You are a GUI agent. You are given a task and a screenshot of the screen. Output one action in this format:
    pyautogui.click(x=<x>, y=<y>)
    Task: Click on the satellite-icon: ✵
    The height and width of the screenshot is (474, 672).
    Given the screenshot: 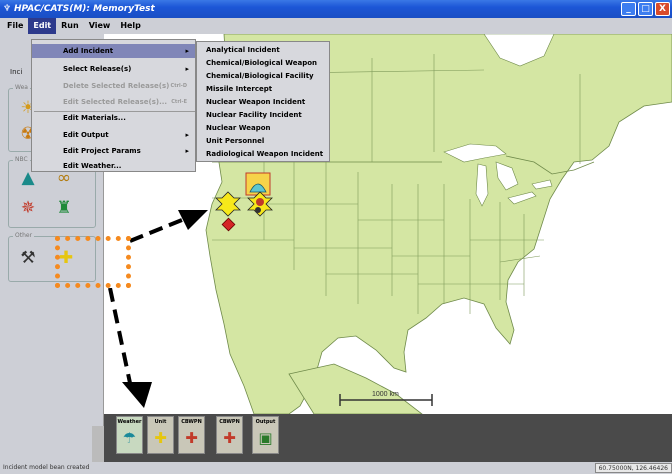 What is the action you would take?
    pyautogui.click(x=28, y=208)
    